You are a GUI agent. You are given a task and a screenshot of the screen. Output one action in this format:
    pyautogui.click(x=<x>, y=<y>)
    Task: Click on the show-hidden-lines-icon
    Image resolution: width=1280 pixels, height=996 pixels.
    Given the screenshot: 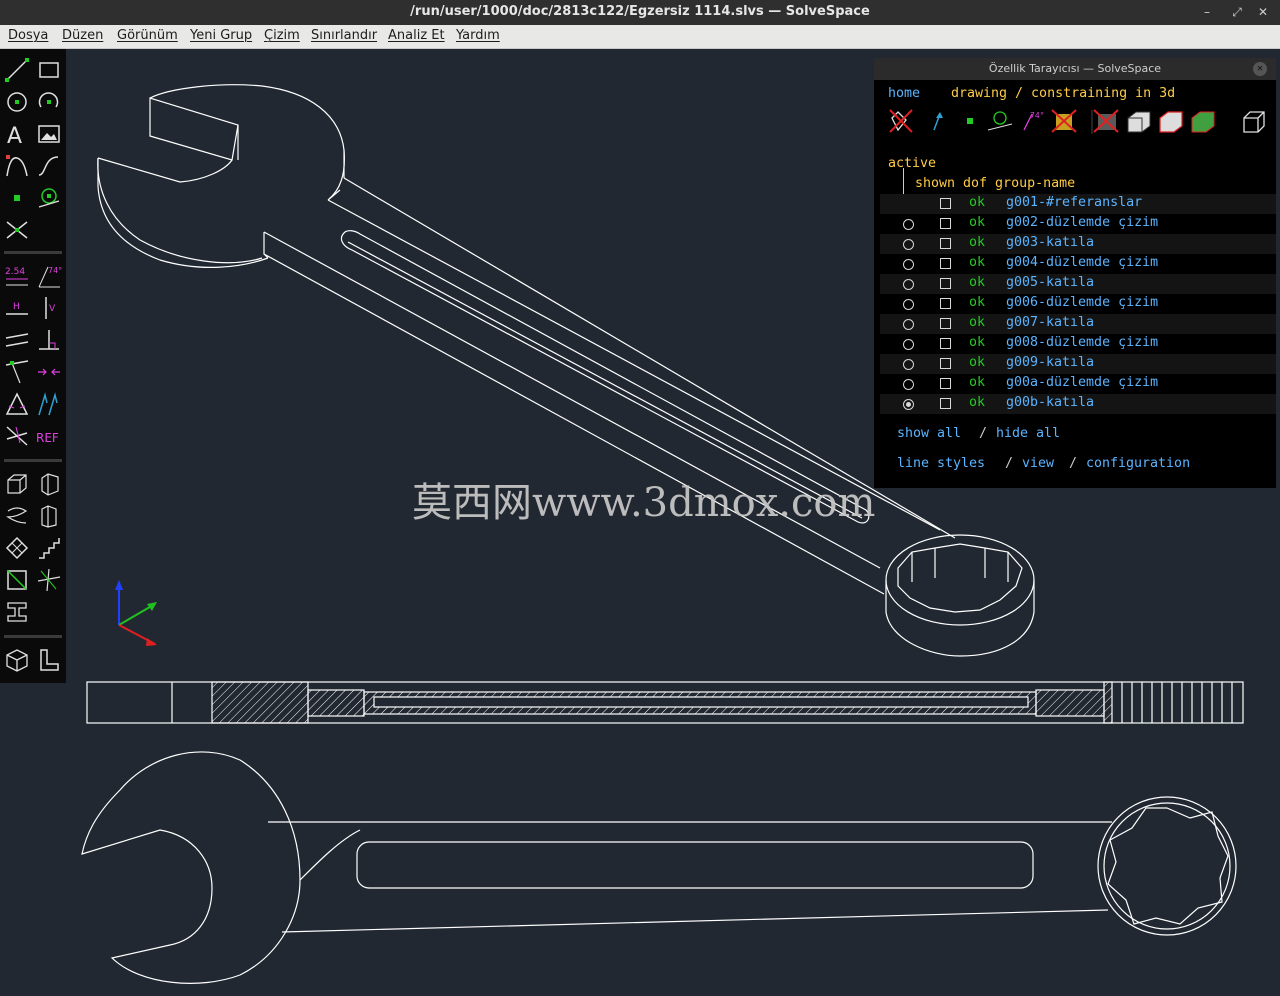 What is the action you would take?
    pyautogui.click(x=1106, y=121)
    